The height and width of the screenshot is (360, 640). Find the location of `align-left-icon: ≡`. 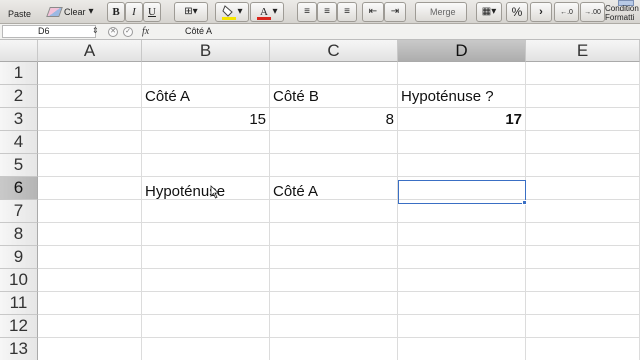

align-left-icon: ≡ is located at coordinates (307, 11).